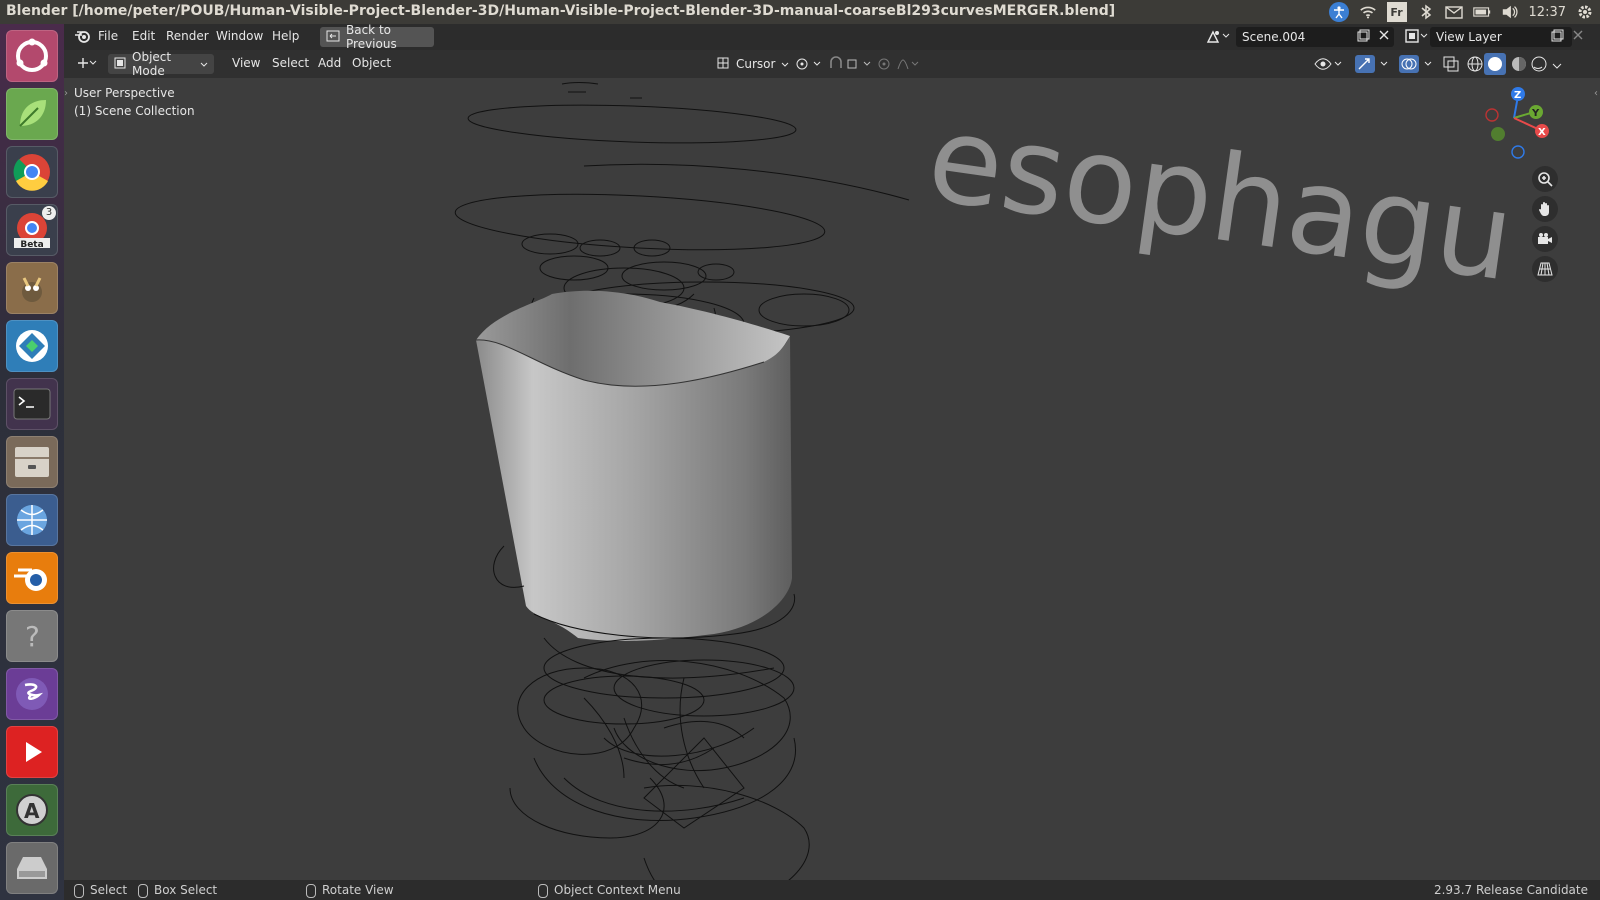 The width and height of the screenshot is (1600, 900). Describe the element at coordinates (1585, 12) in the screenshot. I see `settings-gear-icon` at that location.